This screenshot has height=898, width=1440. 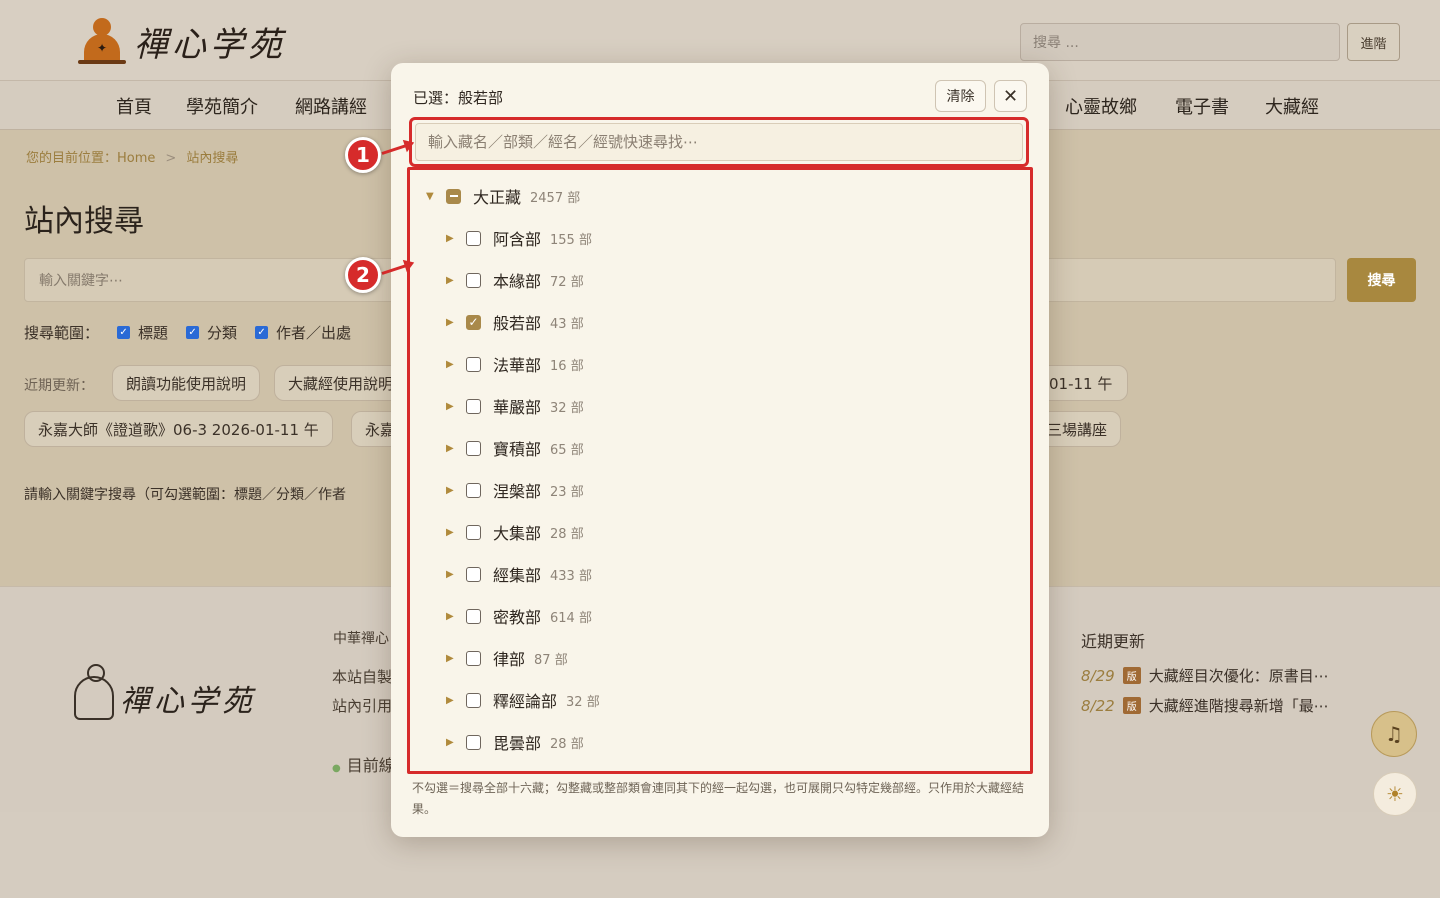 I want to click on tree-item-row: ▶ 律部 87 部, so click(x=507, y=658).